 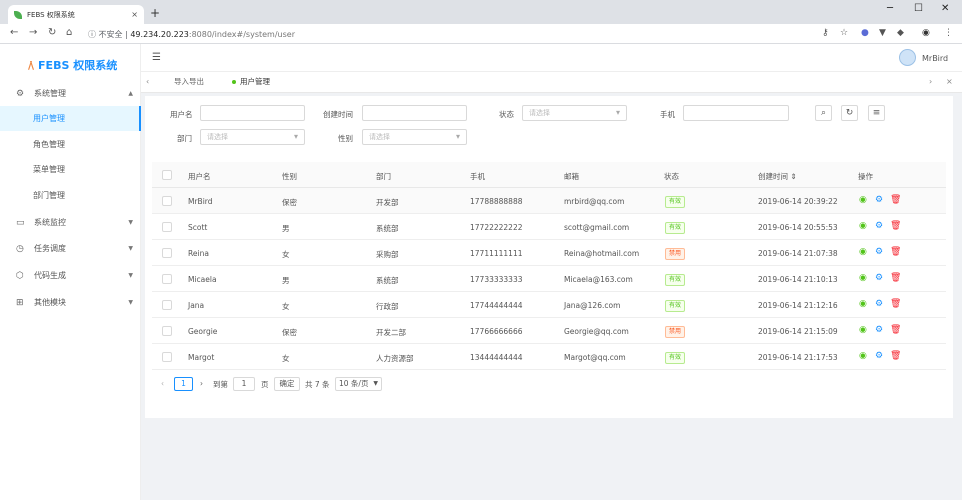 What do you see at coordinates (844, 33) in the screenshot?
I see `star-icon: ☆` at bounding box center [844, 33].